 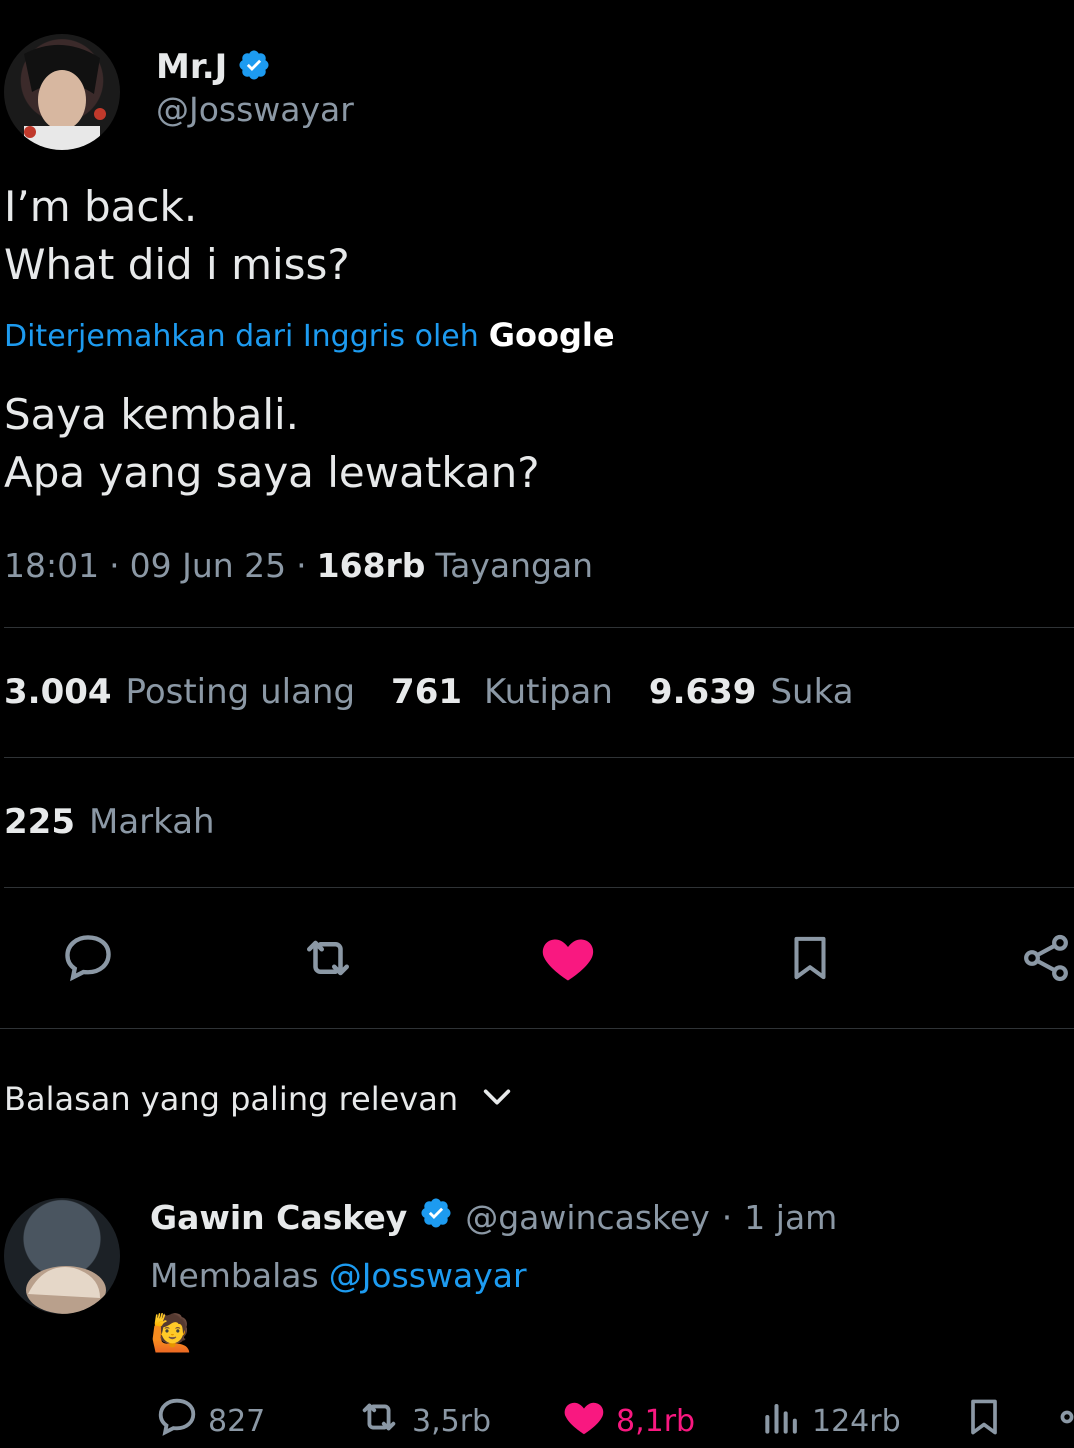 I want to click on analytics-icon, so click(x=782, y=1421).